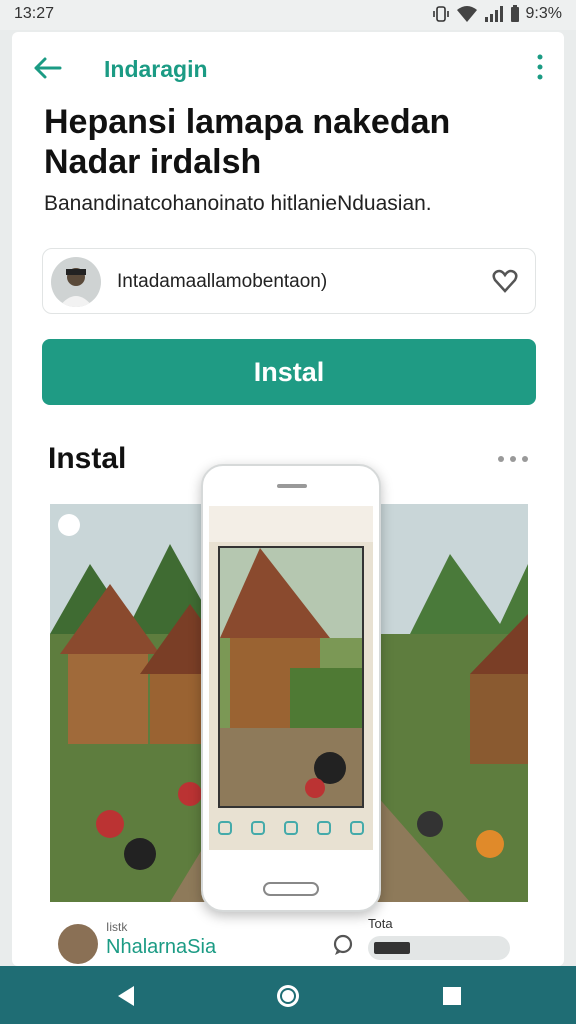 Image resolution: width=576 pixels, height=1024 pixels. Describe the element at coordinates (452, 996) in the screenshot. I see `nav-recents-icon` at that location.